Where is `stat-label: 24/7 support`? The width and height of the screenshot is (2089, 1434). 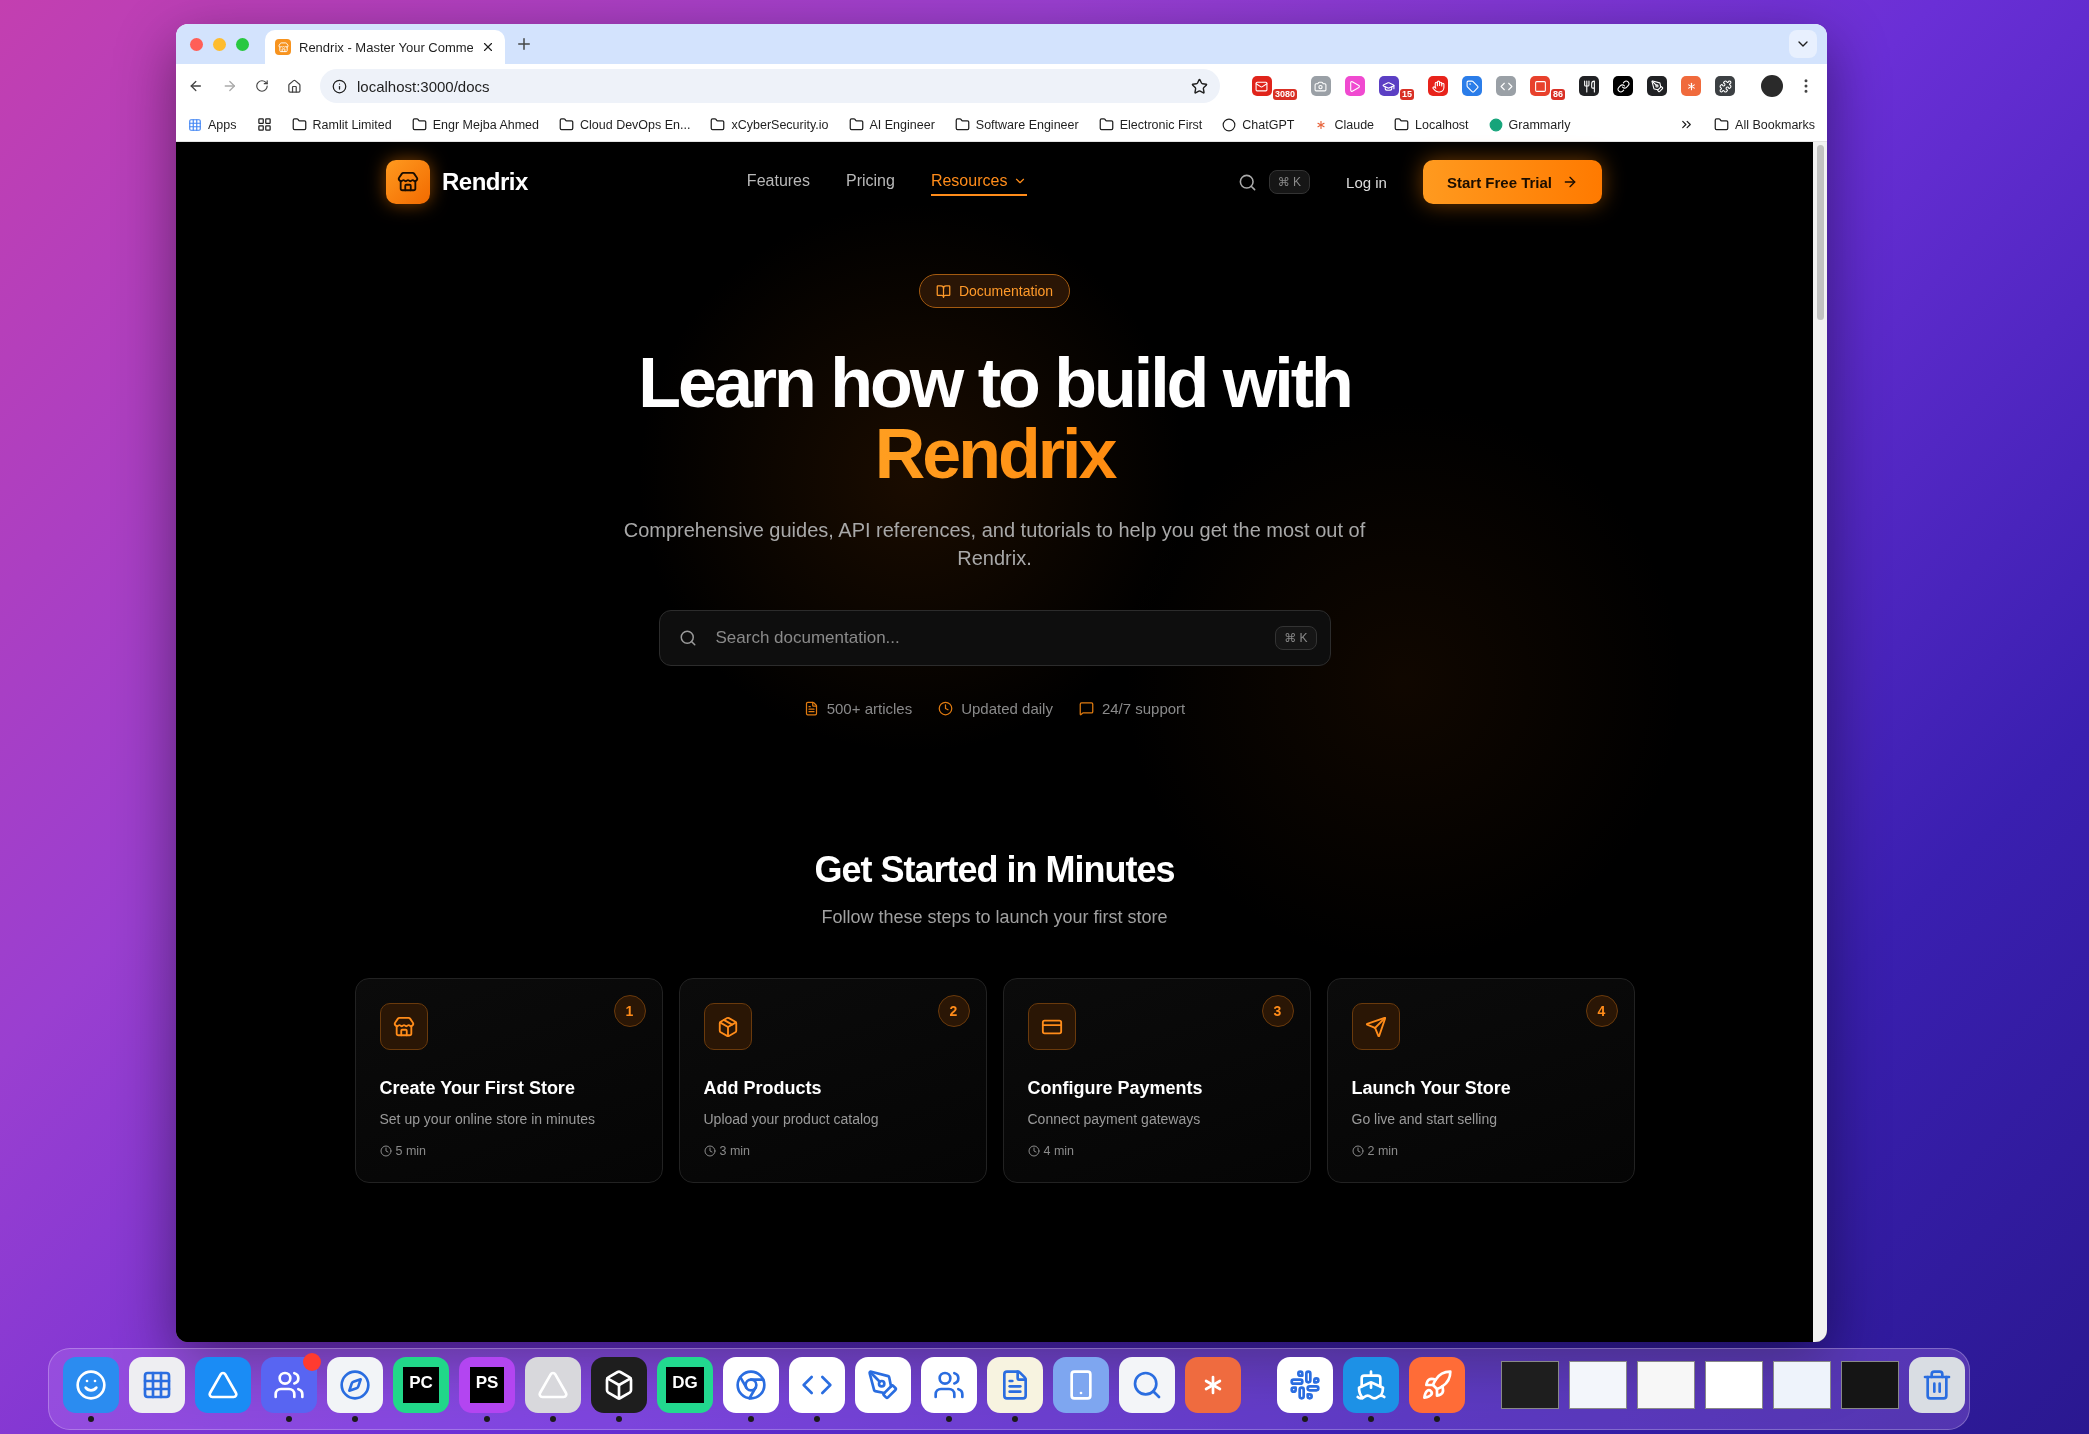 stat-label: 24/7 support is located at coordinates (1143, 708).